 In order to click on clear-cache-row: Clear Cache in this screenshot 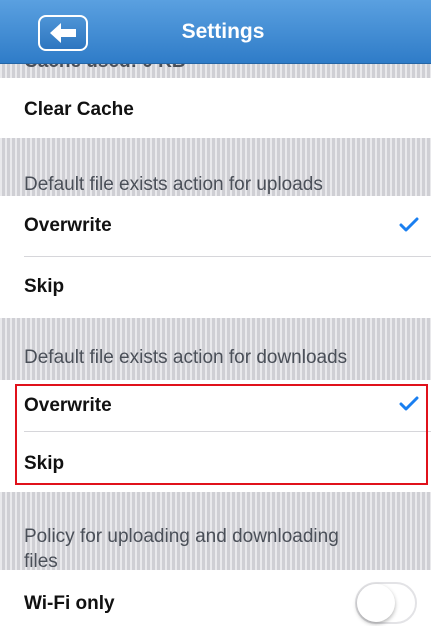, I will do `click(215, 108)`.